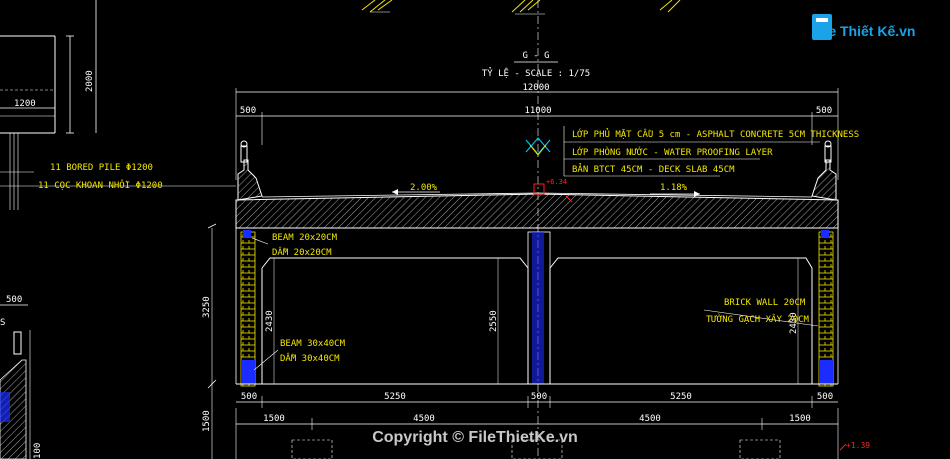  What do you see at coordinates (494, 321) in the screenshot?
I see `dim-2550: 2550` at bounding box center [494, 321].